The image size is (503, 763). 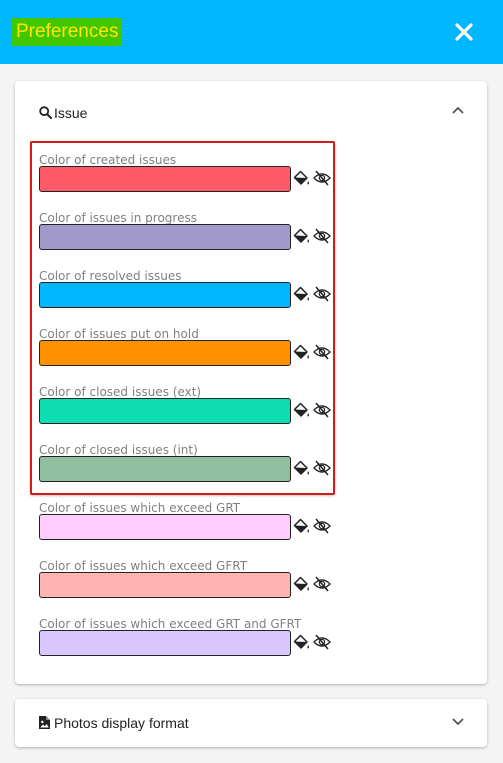 I want to click on image-file-icon, so click(x=44, y=722).